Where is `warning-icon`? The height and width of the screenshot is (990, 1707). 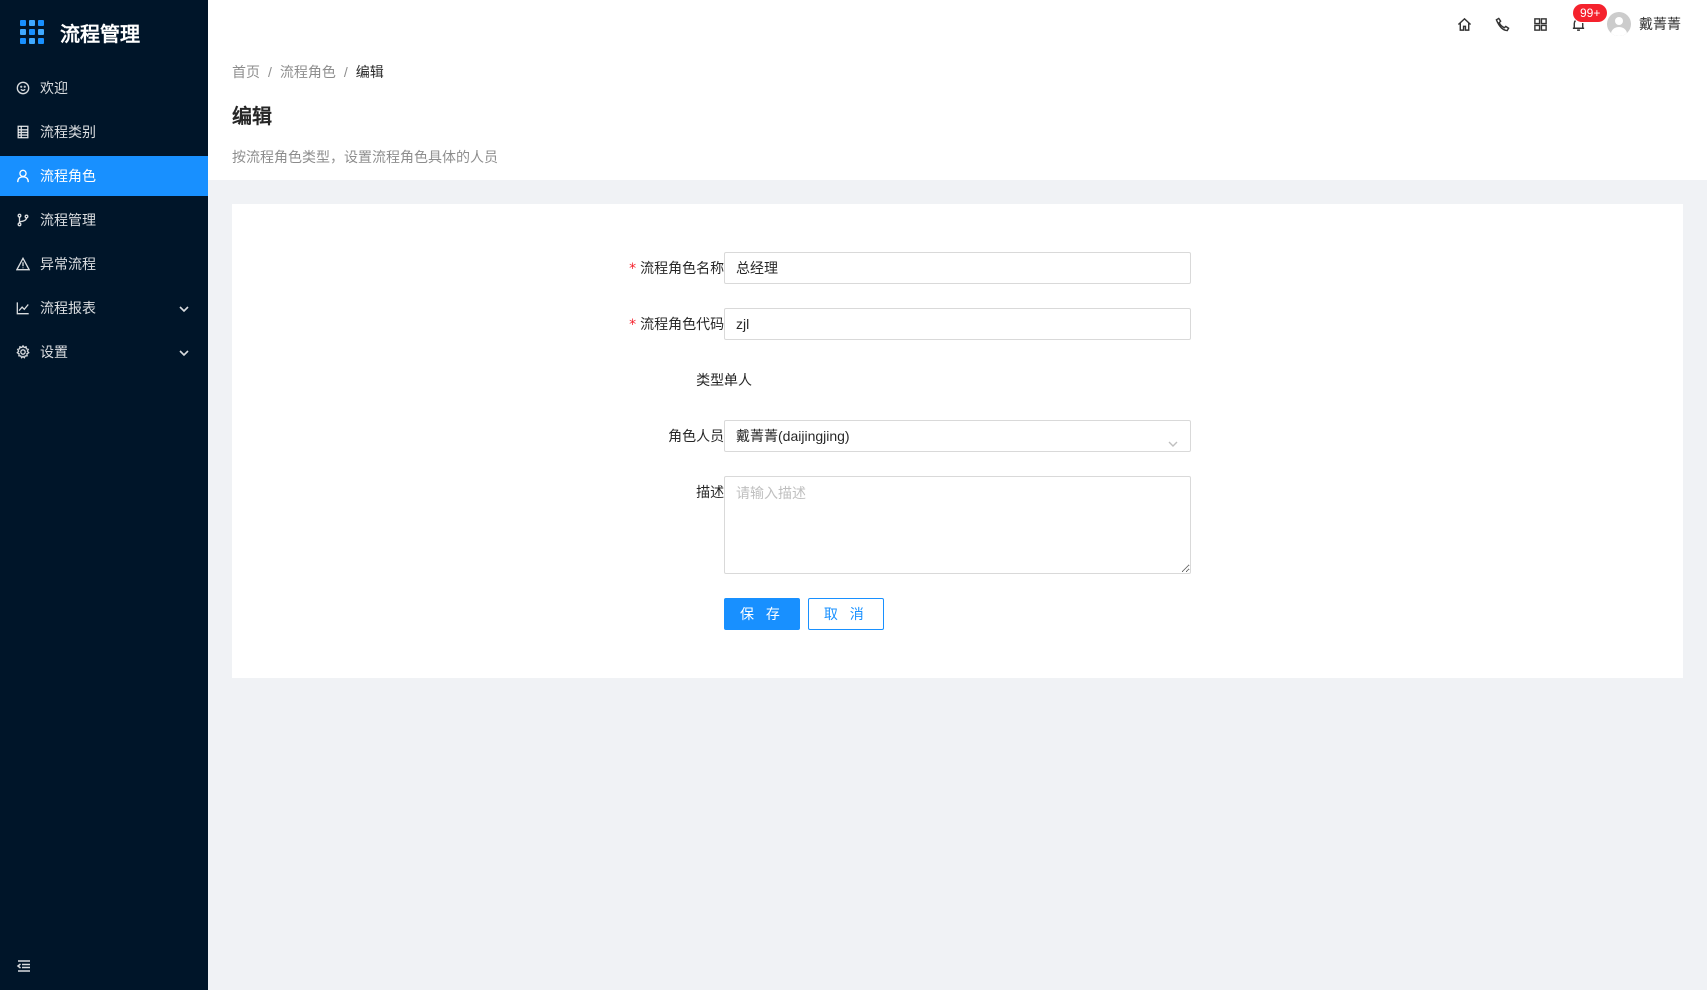
warning-icon is located at coordinates (23, 264).